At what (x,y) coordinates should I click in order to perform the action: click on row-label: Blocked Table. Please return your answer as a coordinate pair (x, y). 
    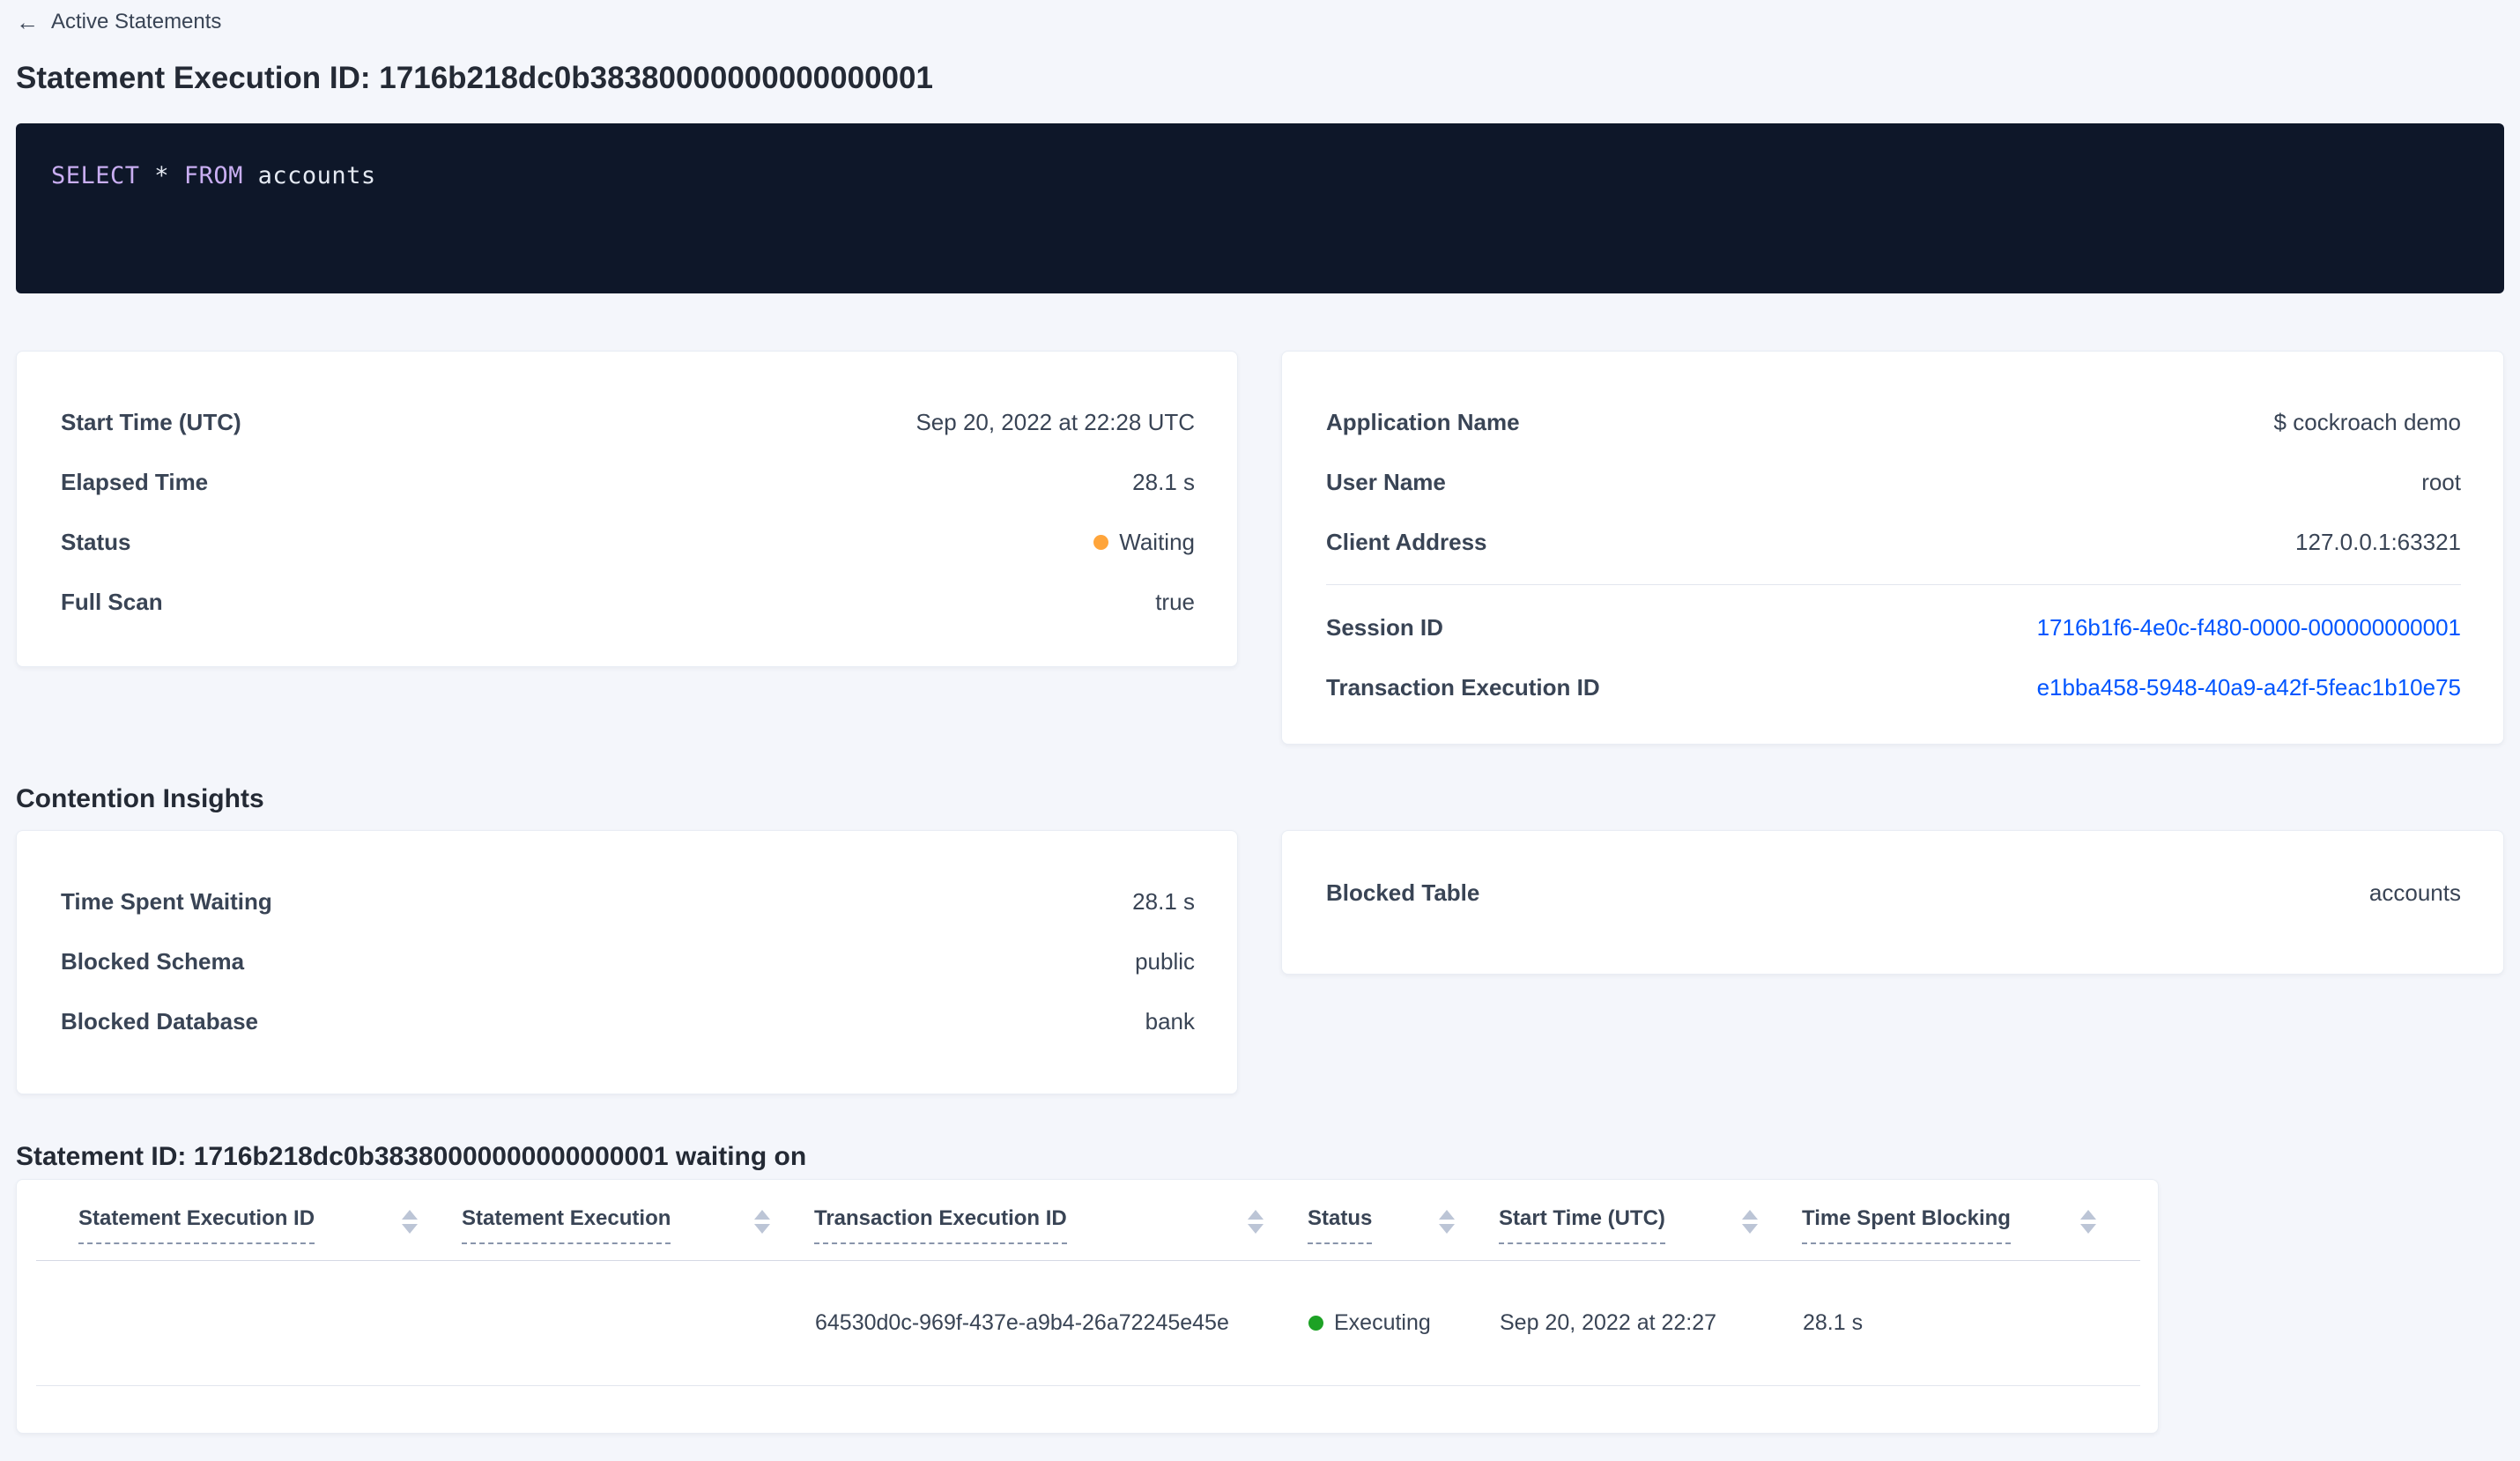
    Looking at the image, I should click on (1403, 892).